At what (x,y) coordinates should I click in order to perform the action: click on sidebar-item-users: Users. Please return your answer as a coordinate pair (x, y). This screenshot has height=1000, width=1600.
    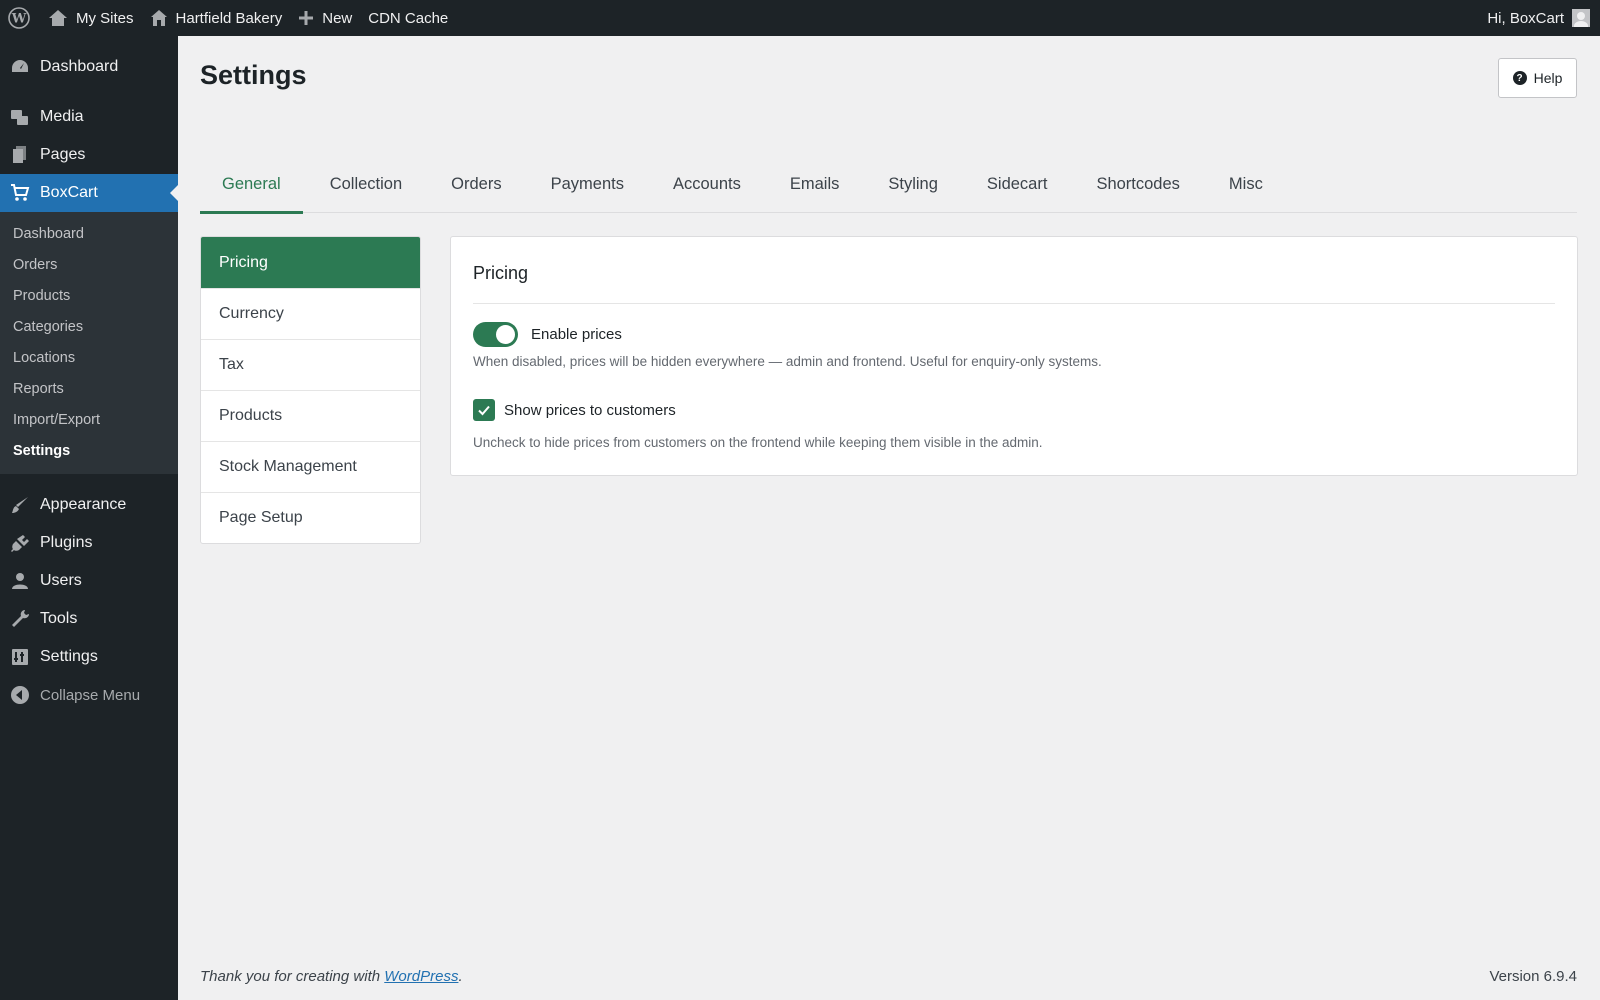
    Looking at the image, I should click on (89, 581).